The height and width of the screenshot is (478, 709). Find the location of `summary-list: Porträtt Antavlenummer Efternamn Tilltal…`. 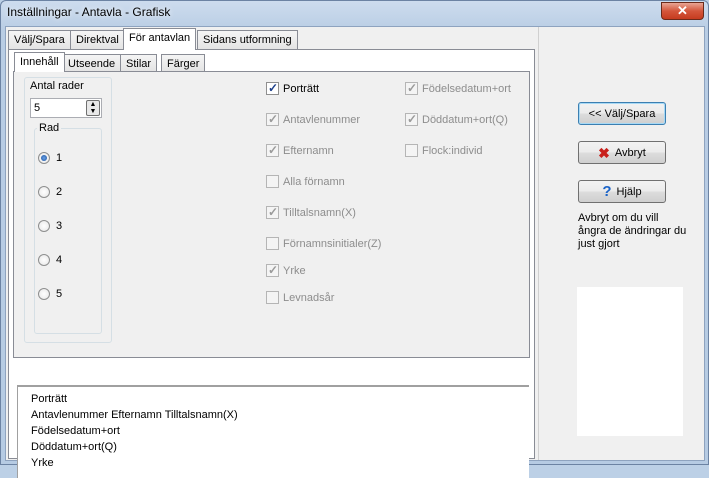

summary-list: Porträtt Antavlenummer Efternamn Tilltal… is located at coordinates (273, 431).